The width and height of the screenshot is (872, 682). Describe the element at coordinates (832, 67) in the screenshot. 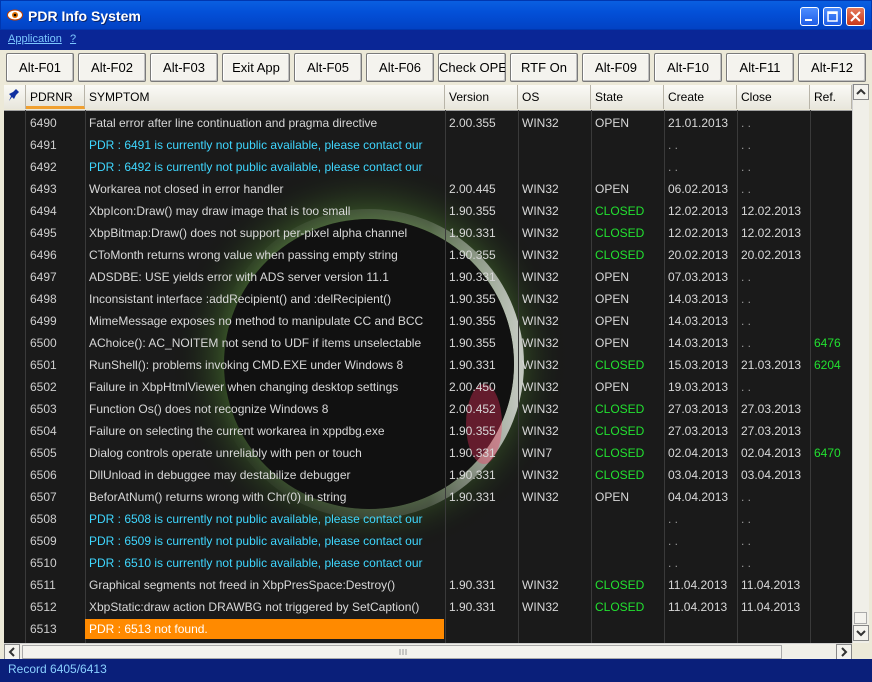

I see `alt-f12-button: Alt-F12` at that location.